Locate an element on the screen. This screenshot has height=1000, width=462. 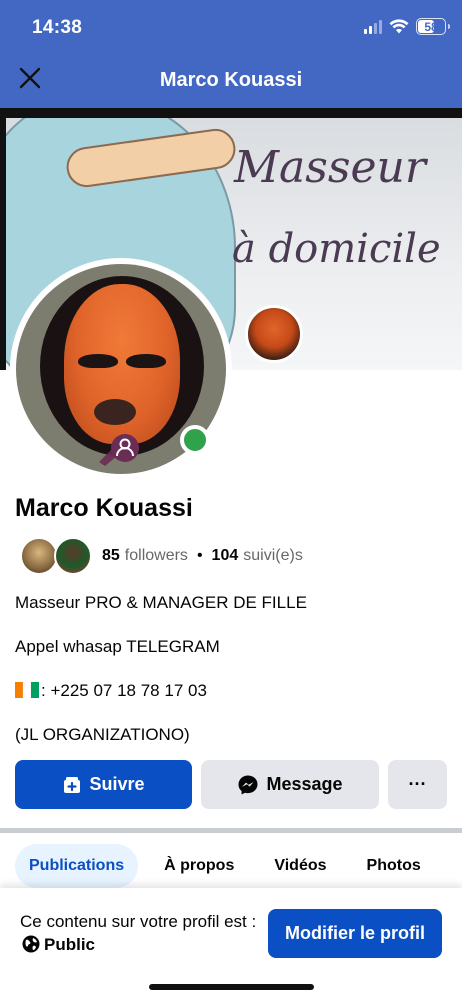
profile-badge is located at coordinates (119, 450).